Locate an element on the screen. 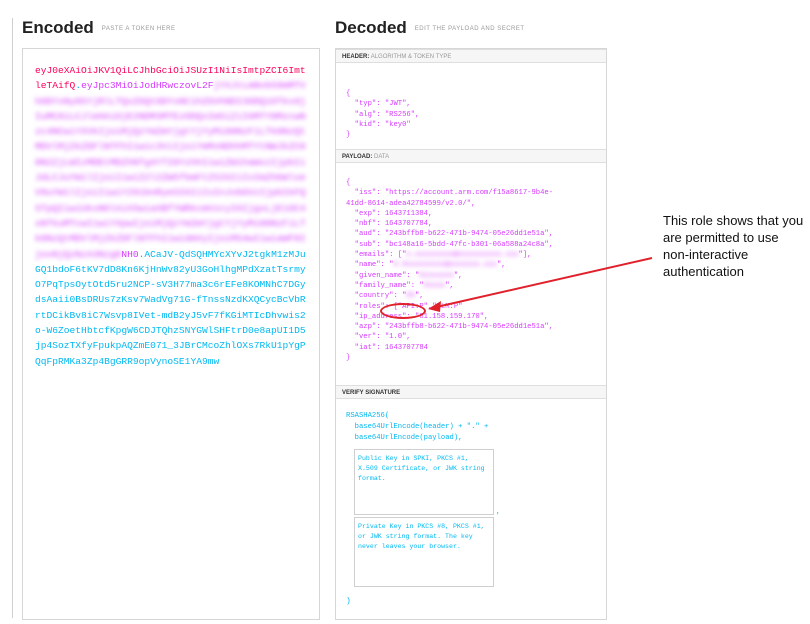 The image size is (810, 624). decoded-title: Decoded EDIT THE PAYLOAD AND SECRET is located at coordinates (430, 27).